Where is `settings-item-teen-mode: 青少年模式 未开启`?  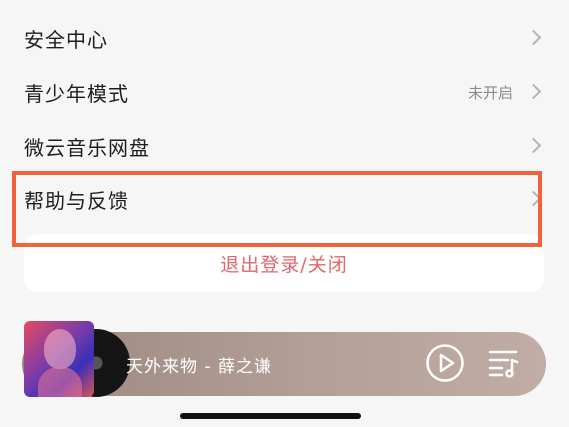 settings-item-teen-mode: 青少年模式 未开启 is located at coordinates (284, 92).